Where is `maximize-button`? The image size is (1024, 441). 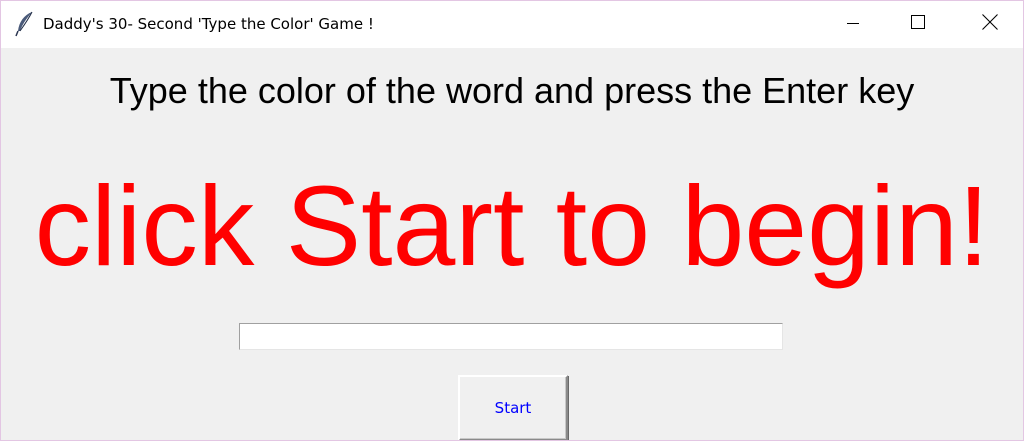 maximize-button is located at coordinates (918, 24).